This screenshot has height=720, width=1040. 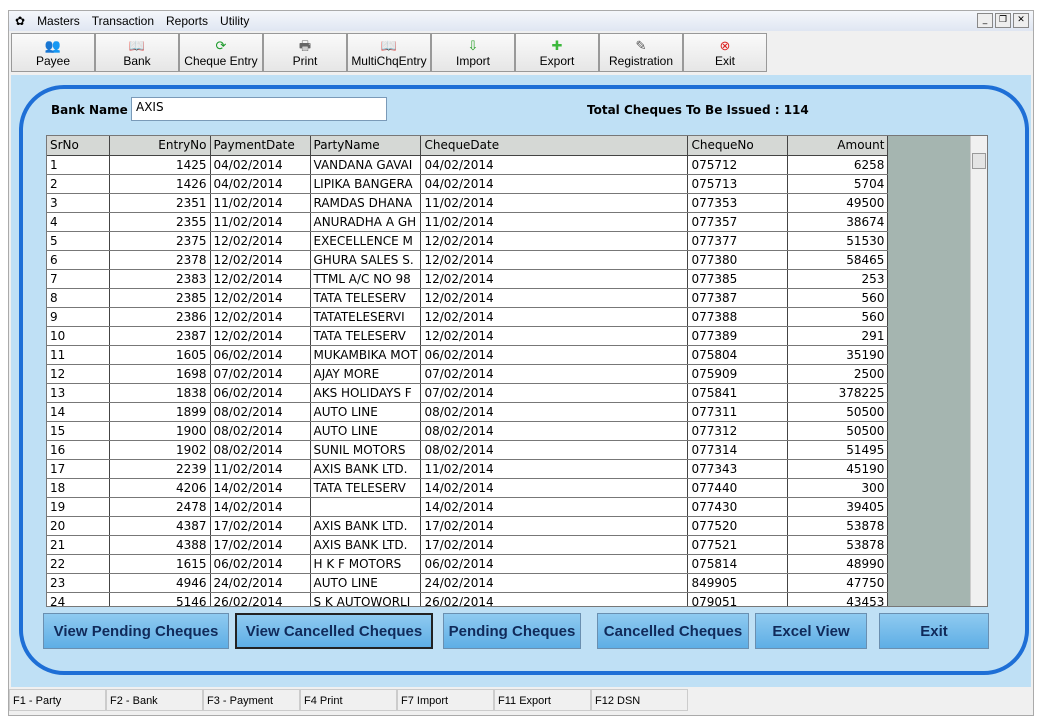 What do you see at coordinates (1003, 20) in the screenshot?
I see `restore-button: ❐` at bounding box center [1003, 20].